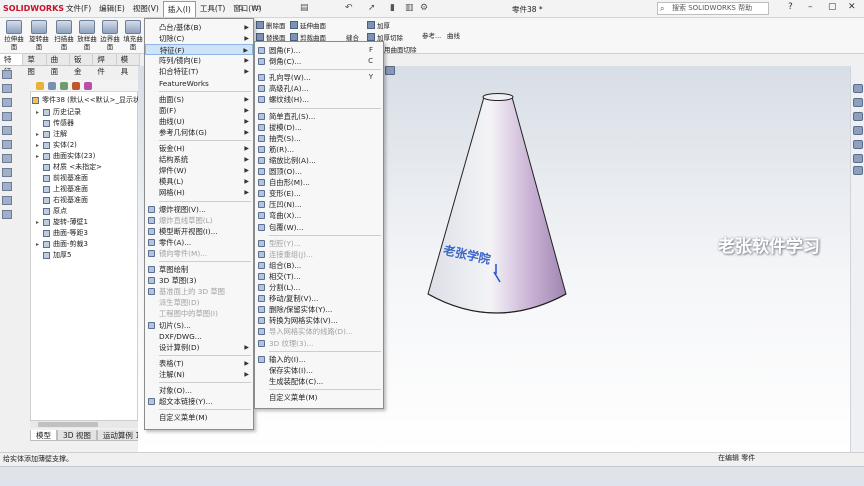 The width and height of the screenshot is (864, 486). What do you see at coordinates (256, 8) in the screenshot?
I see `new-document-icon: ▭` at bounding box center [256, 8].